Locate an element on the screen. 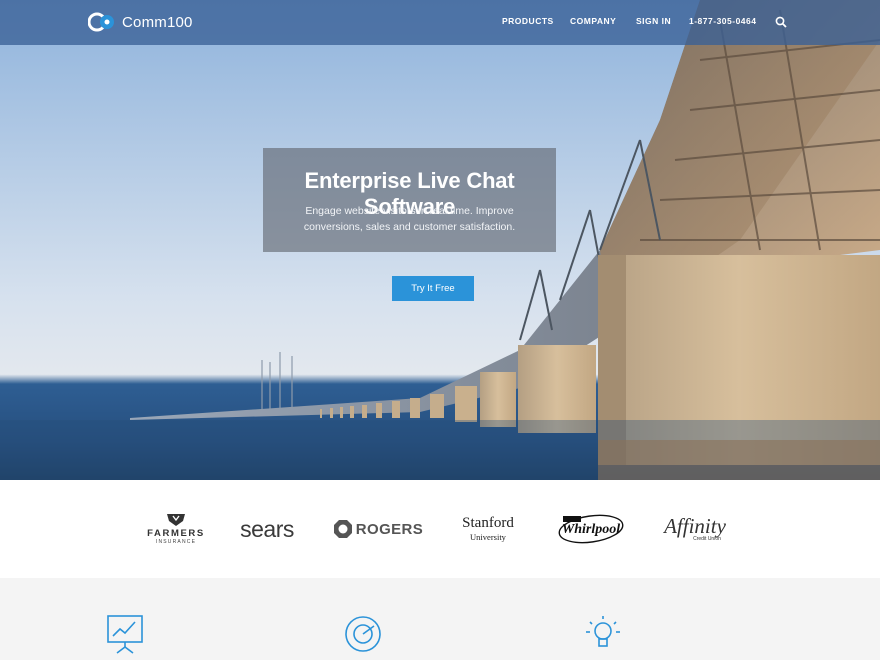 This screenshot has width=880, height=660. brand-logo: Comm100 is located at coordinates (140, 22).